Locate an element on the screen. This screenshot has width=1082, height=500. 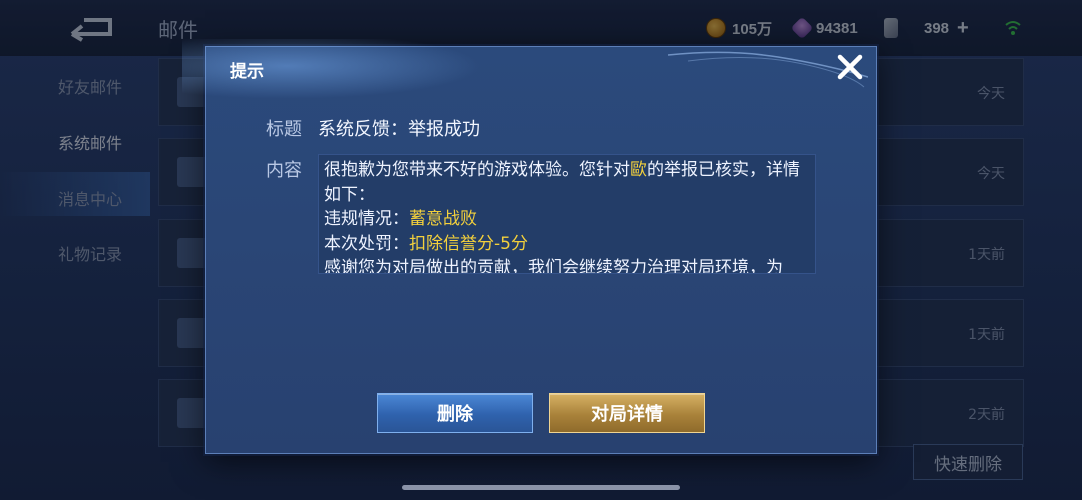
subject-label: 标题 is located at coordinates (284, 129).